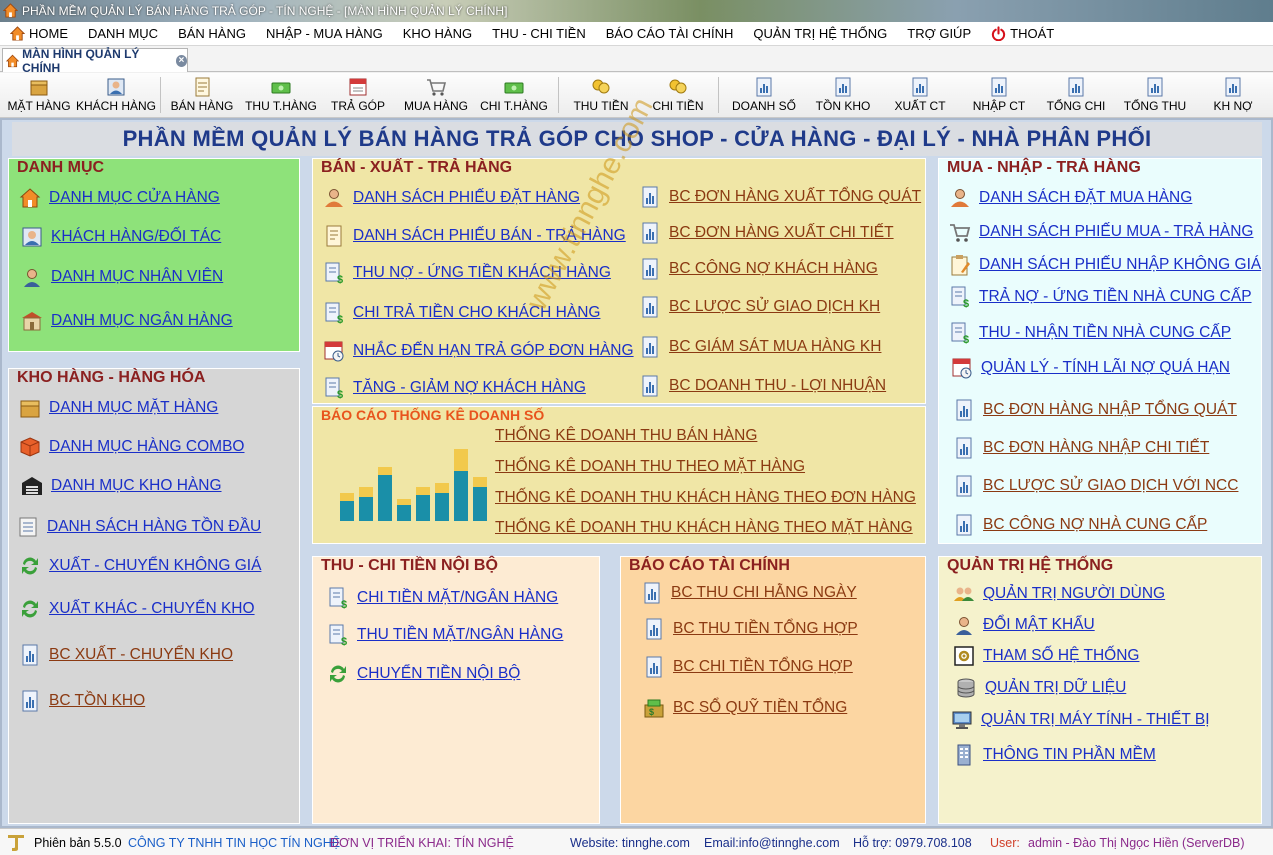  I want to click on menu-bao-cao-tai-chinh: BÁO CÁO TÀI CHÍNH, so click(670, 34).